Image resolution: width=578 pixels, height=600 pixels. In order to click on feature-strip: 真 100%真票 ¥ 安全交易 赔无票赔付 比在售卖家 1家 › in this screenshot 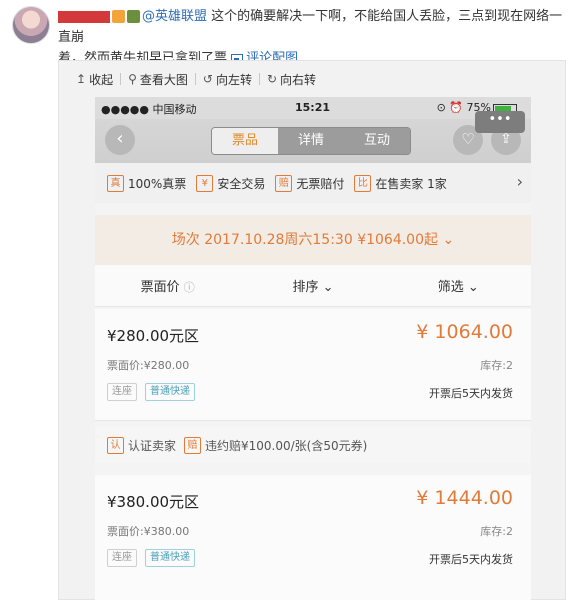, I will do `click(313, 183)`.